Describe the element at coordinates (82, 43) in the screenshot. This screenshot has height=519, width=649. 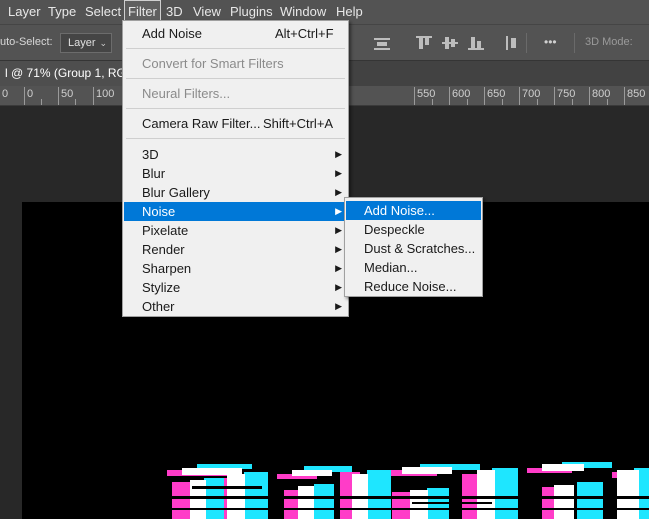
I see `auto-select-value: Layer` at that location.